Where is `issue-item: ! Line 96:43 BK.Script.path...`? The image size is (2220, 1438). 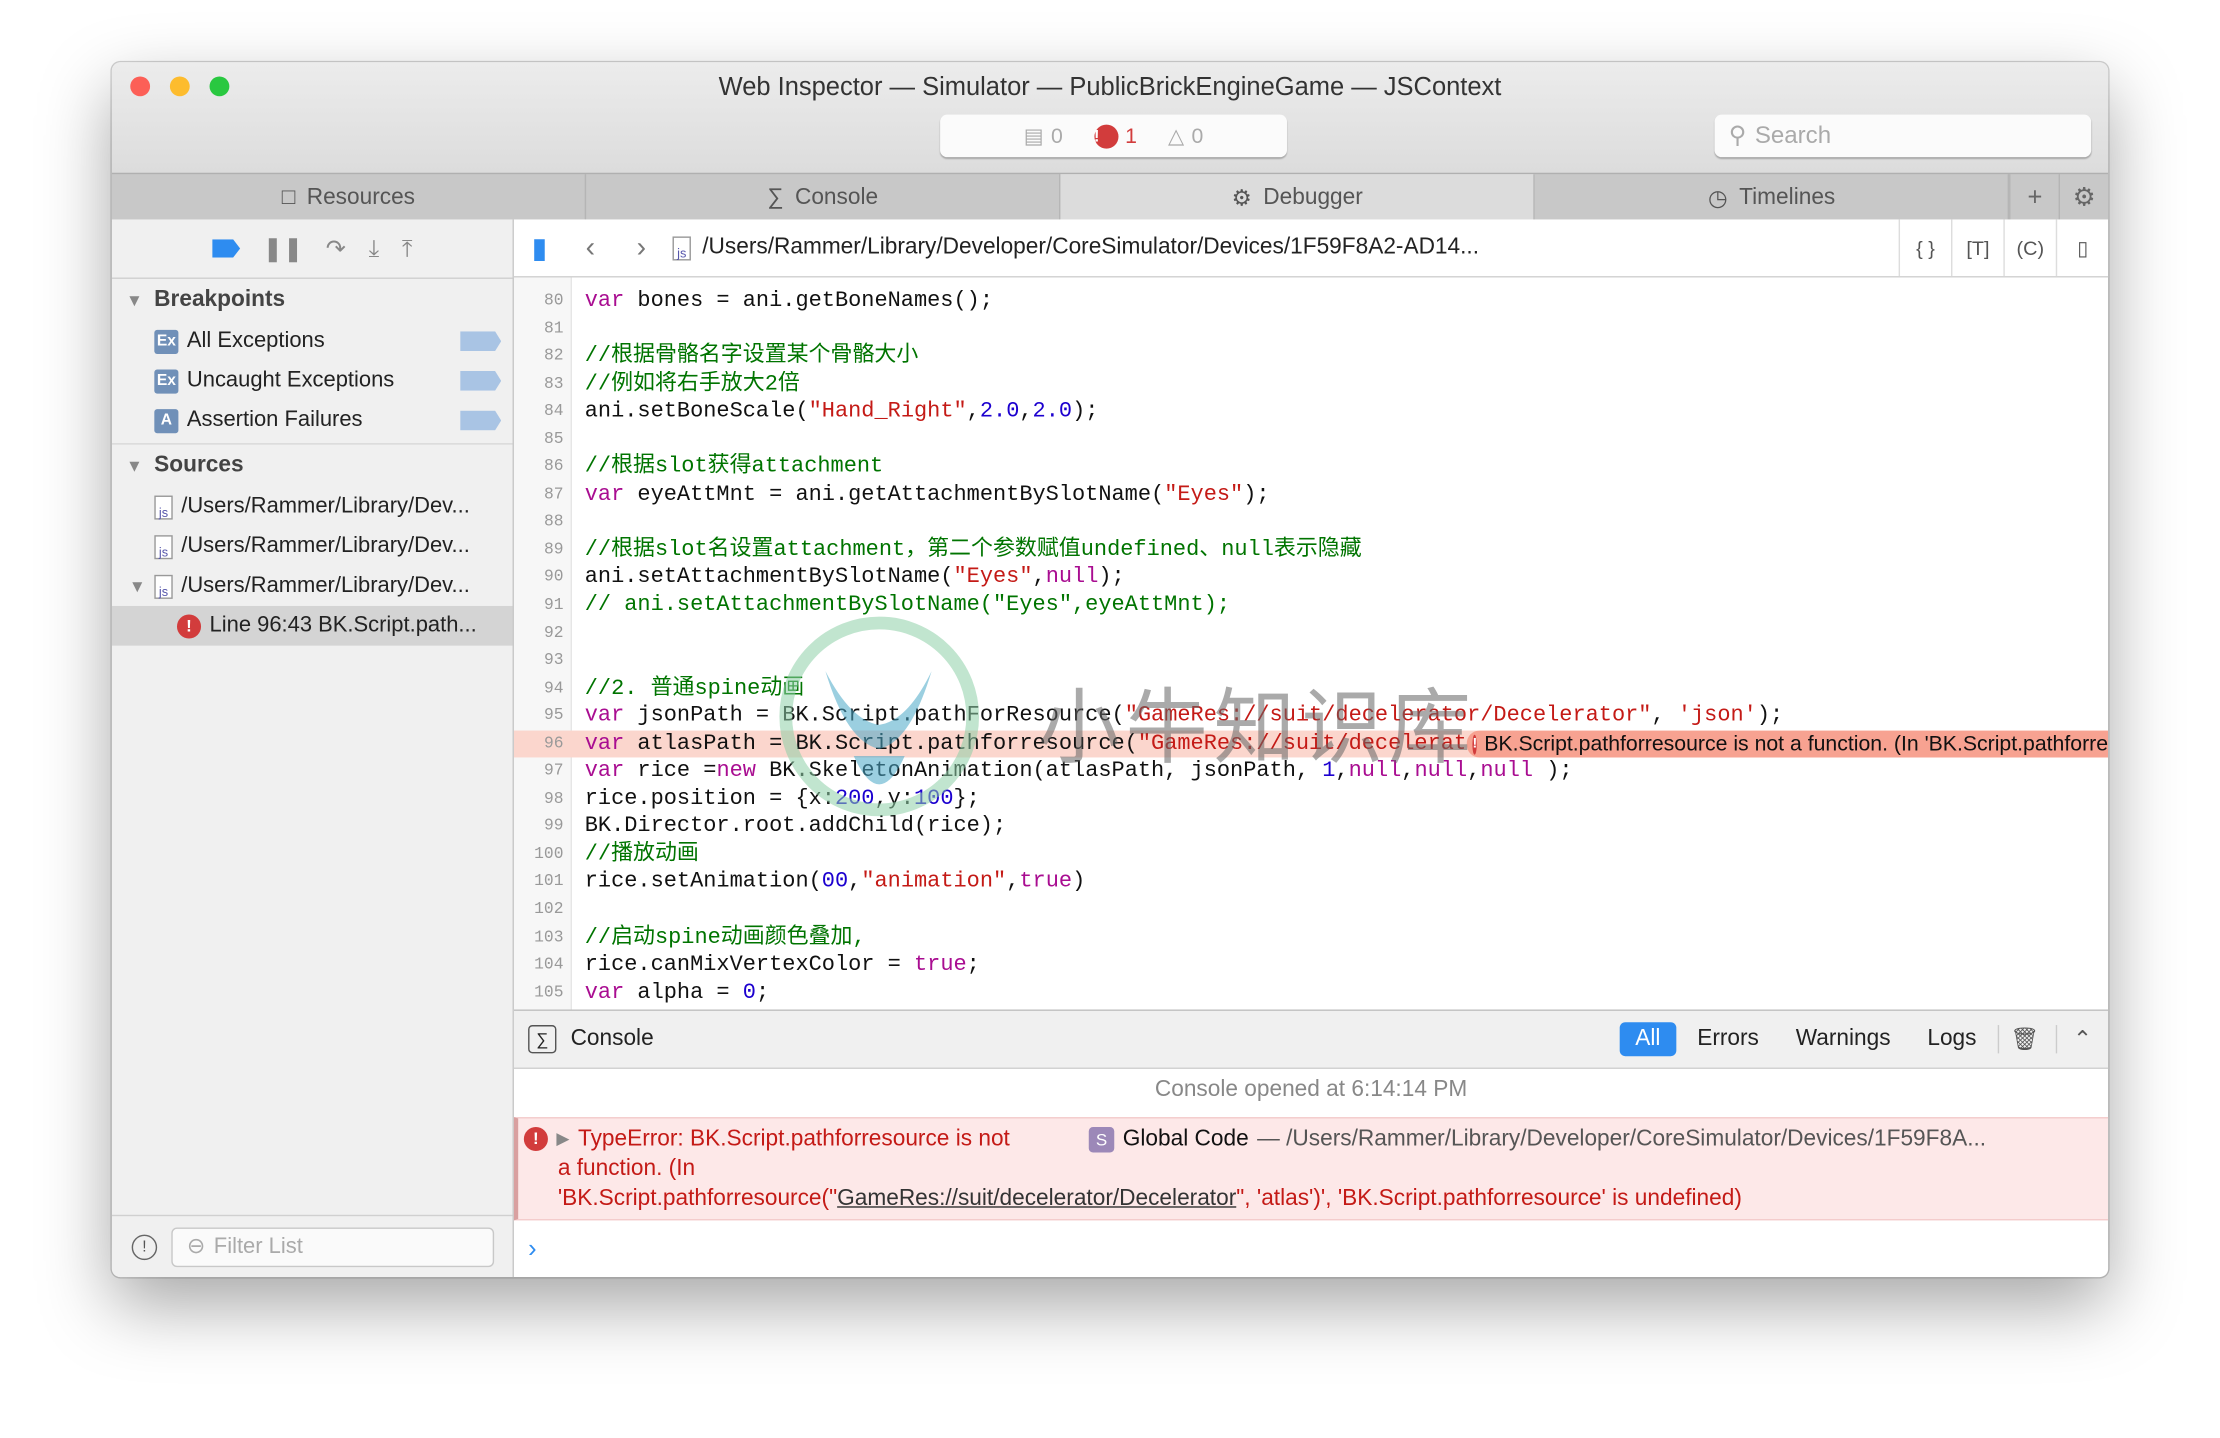
issue-item: ! Line 96:43 BK.Script.path... is located at coordinates (312, 625).